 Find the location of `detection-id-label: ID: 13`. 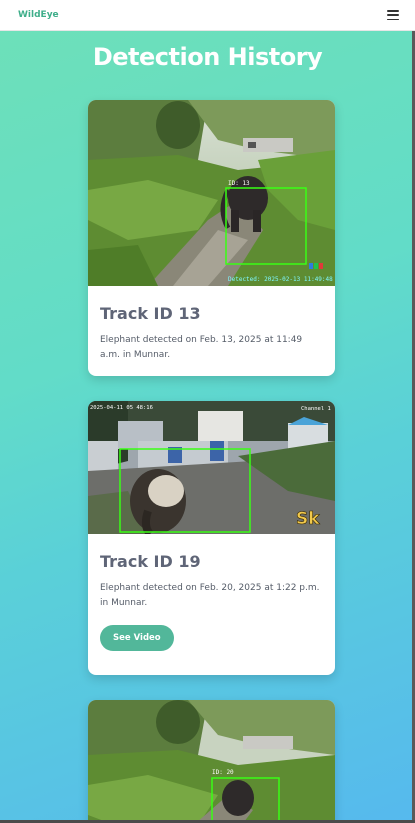

detection-id-label: ID: 13 is located at coordinates (239, 183).